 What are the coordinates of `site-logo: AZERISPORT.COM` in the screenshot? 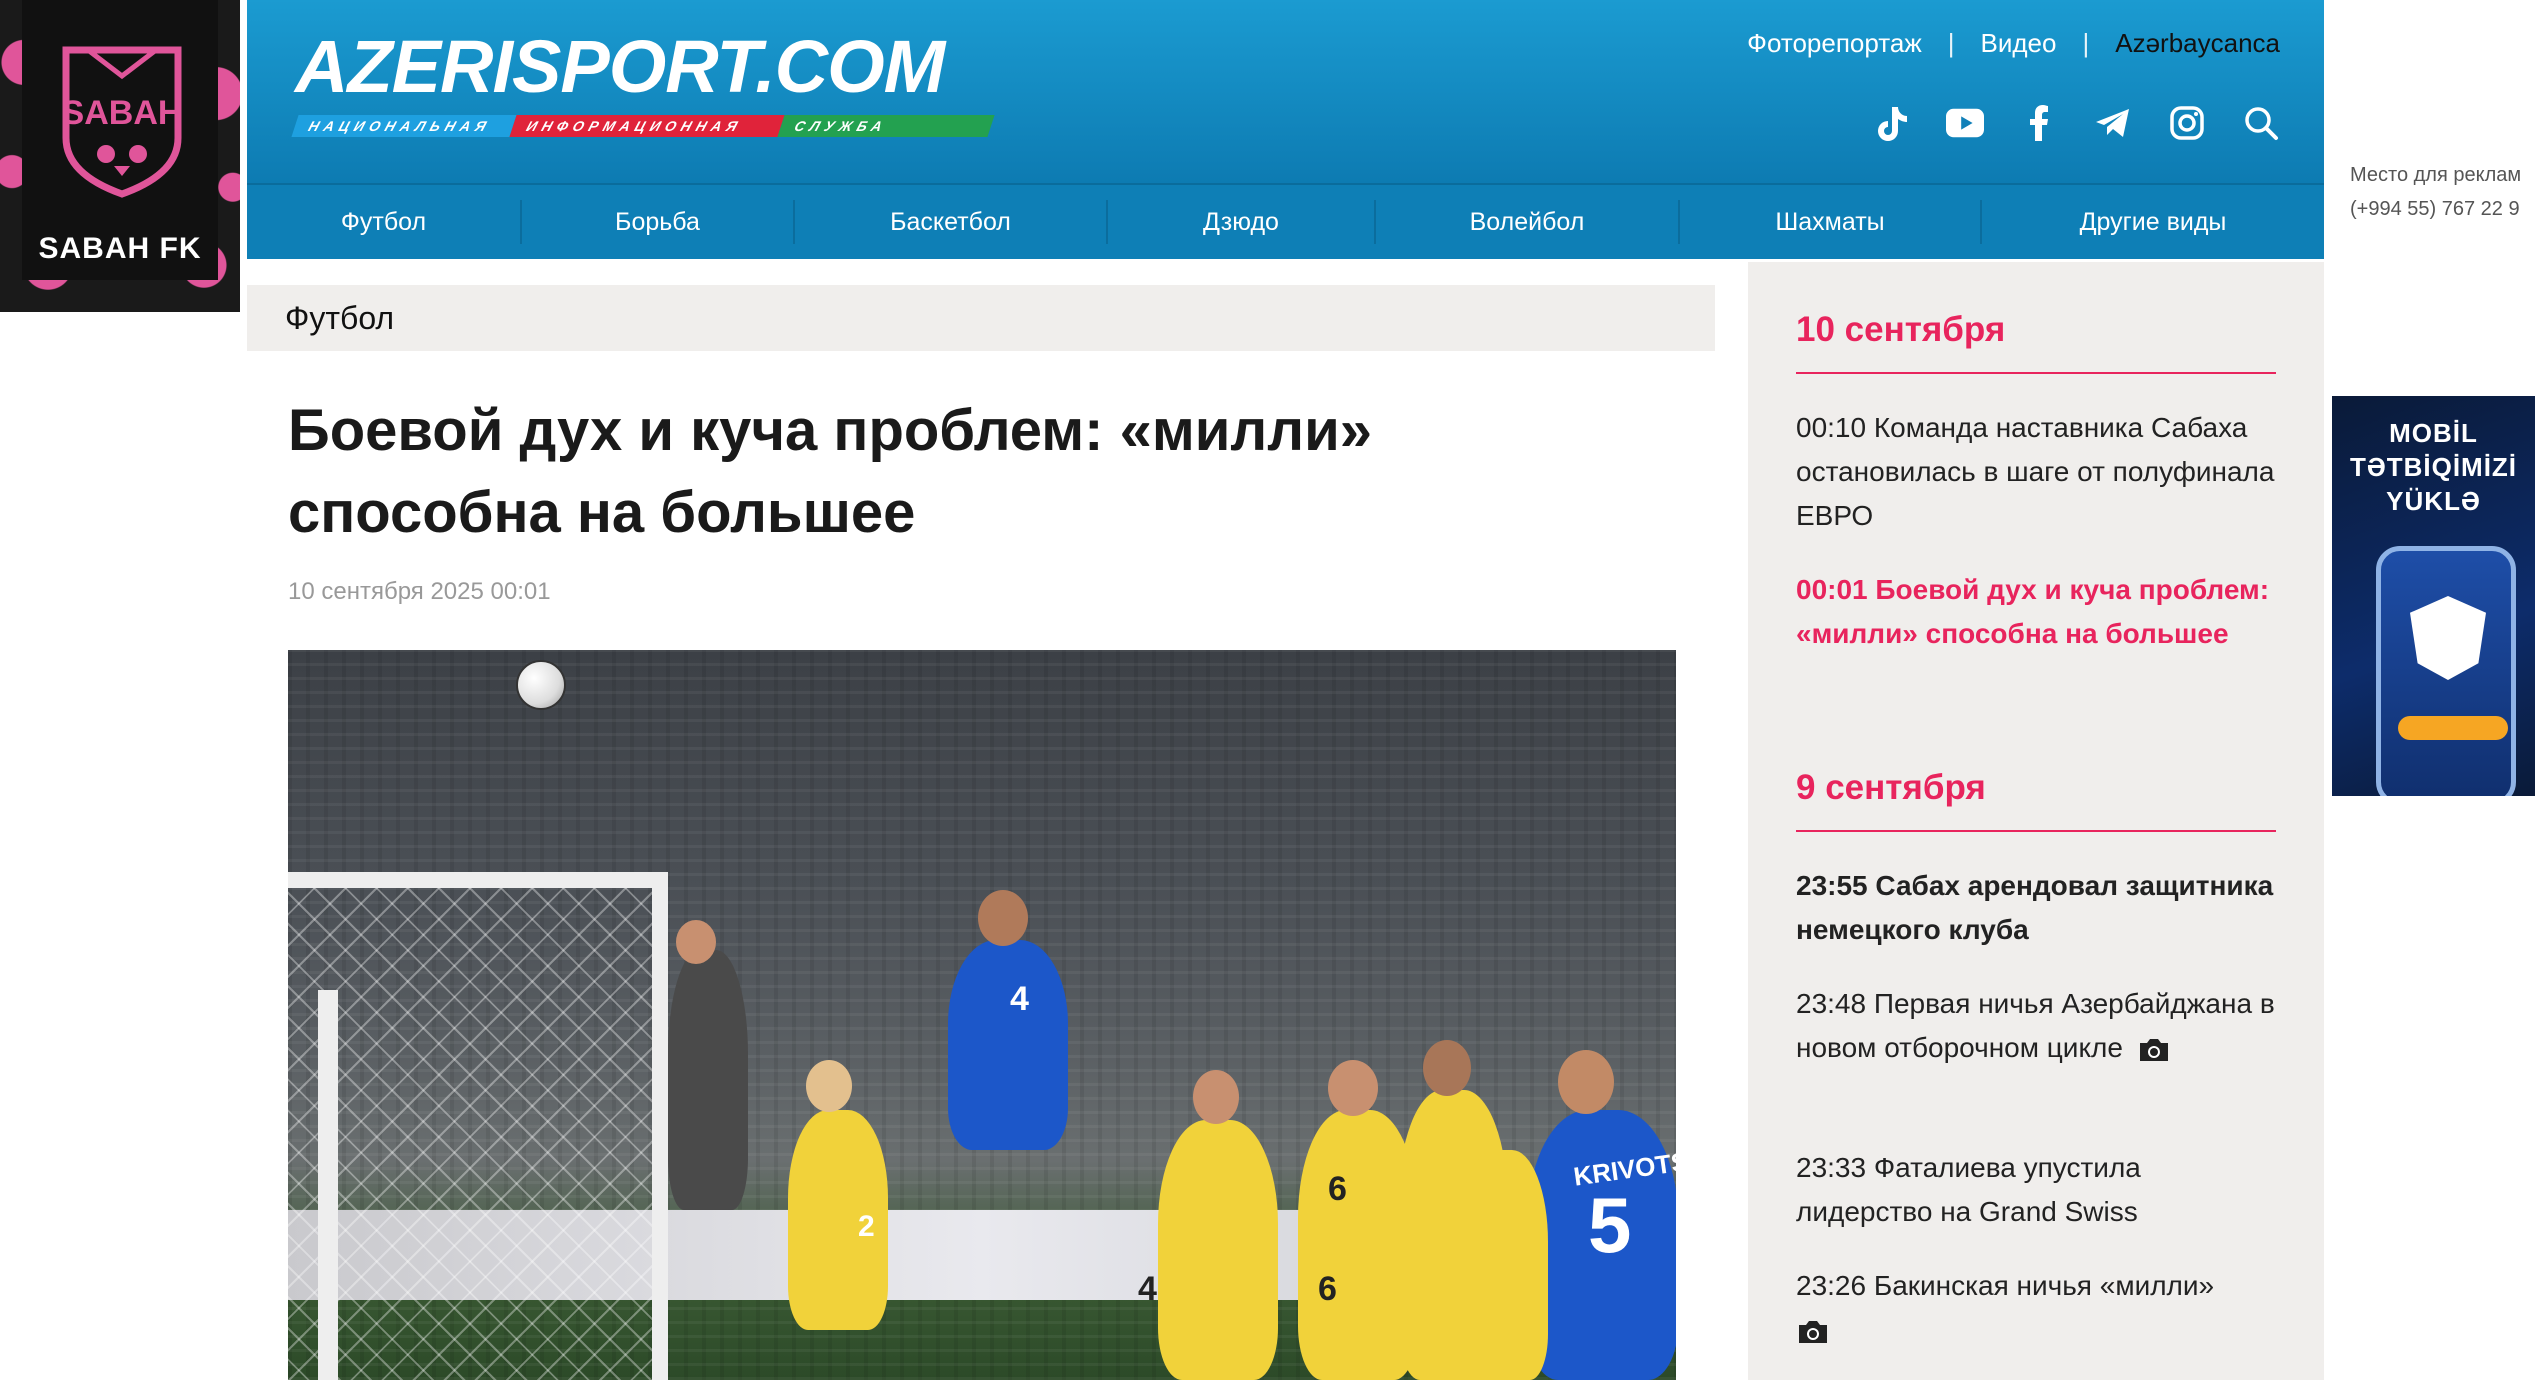 It's located at (620, 67).